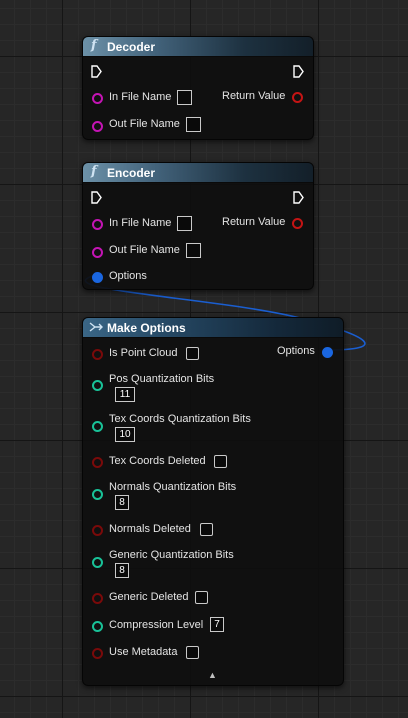  What do you see at coordinates (97, 385) in the screenshot?
I see `pos-quantization-bits-pin` at bounding box center [97, 385].